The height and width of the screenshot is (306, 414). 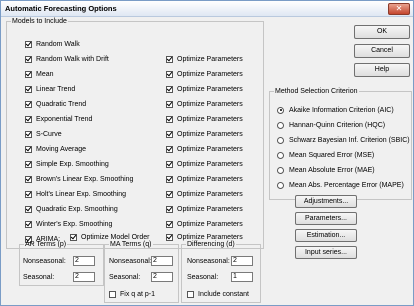 I want to click on include-constant-checkbox: Include constant, so click(x=218, y=294).